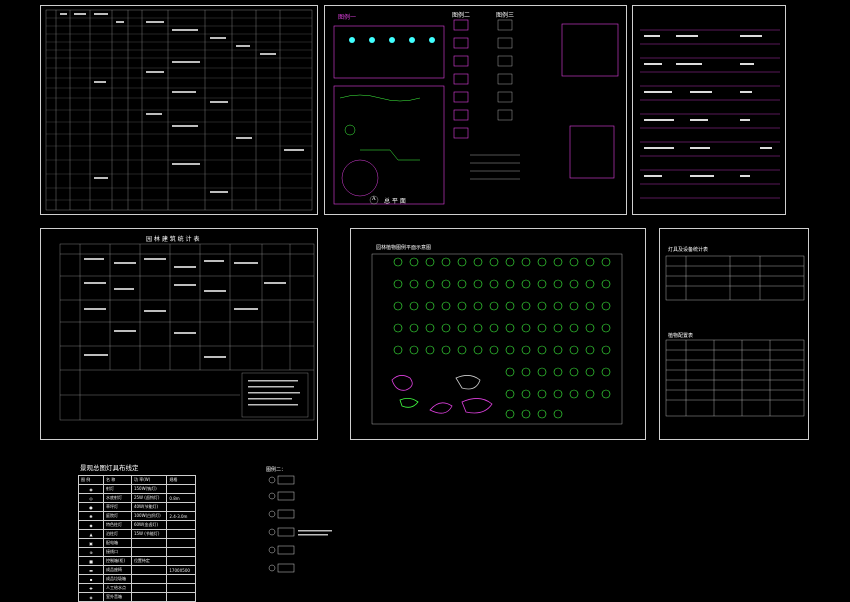 The width and height of the screenshot is (850, 602). Describe the element at coordinates (91, 588) in the screenshot. I see `water-point-icon: ✚` at that location.